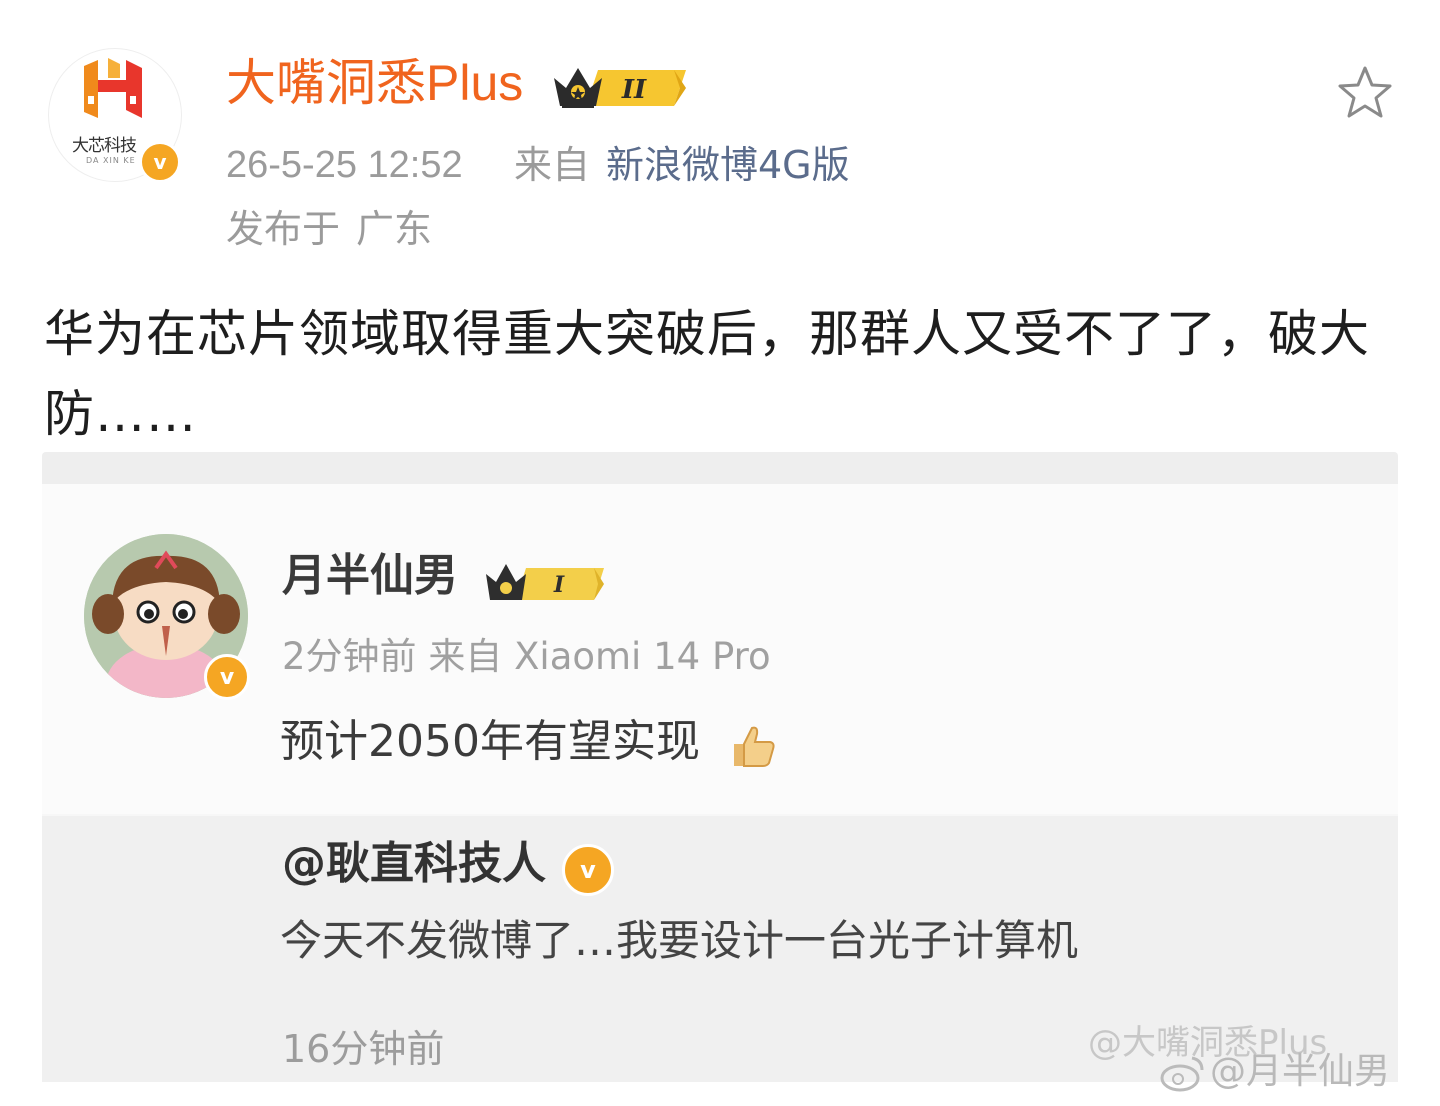  Describe the element at coordinates (620, 88) in the screenshot. I see `vip-crown-icon: II` at that location.